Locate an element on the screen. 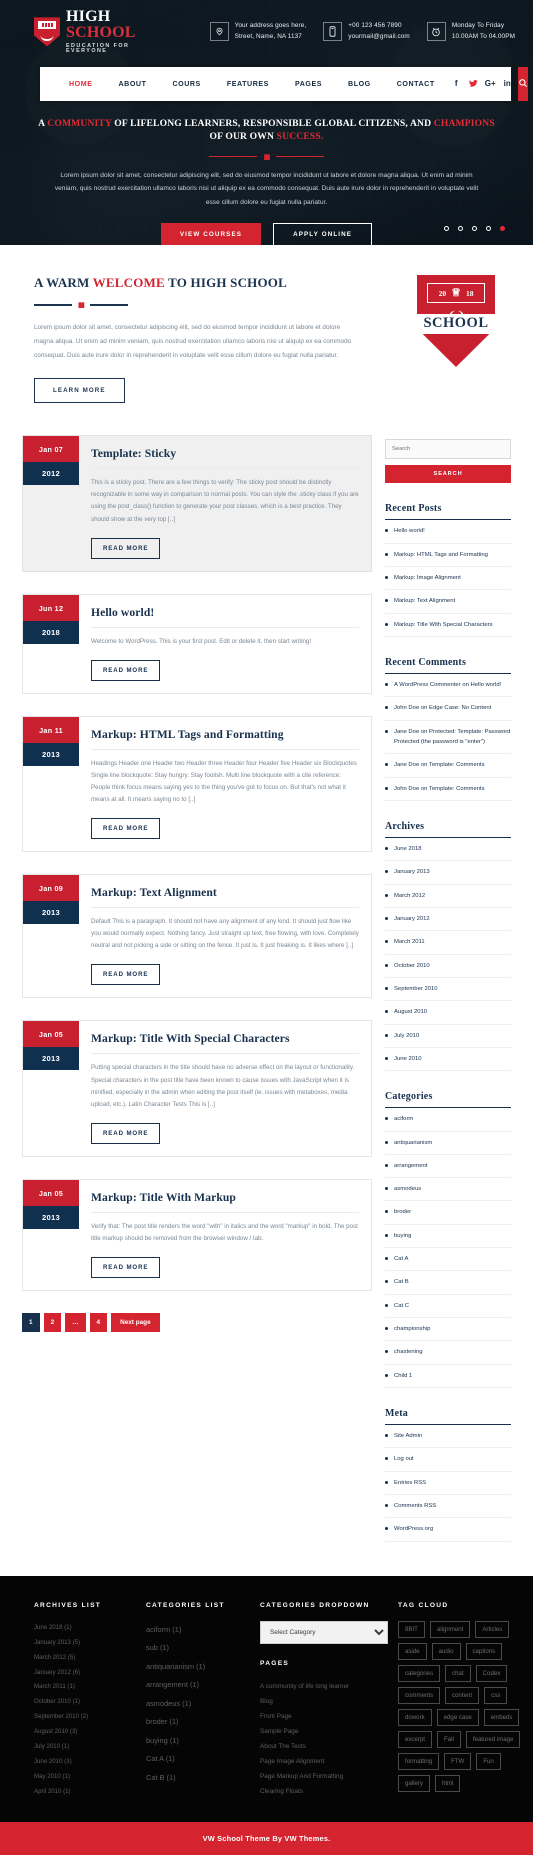 Image resolution: width=533 pixels, height=1855 pixels. tag-item: comments is located at coordinates (419, 1695).